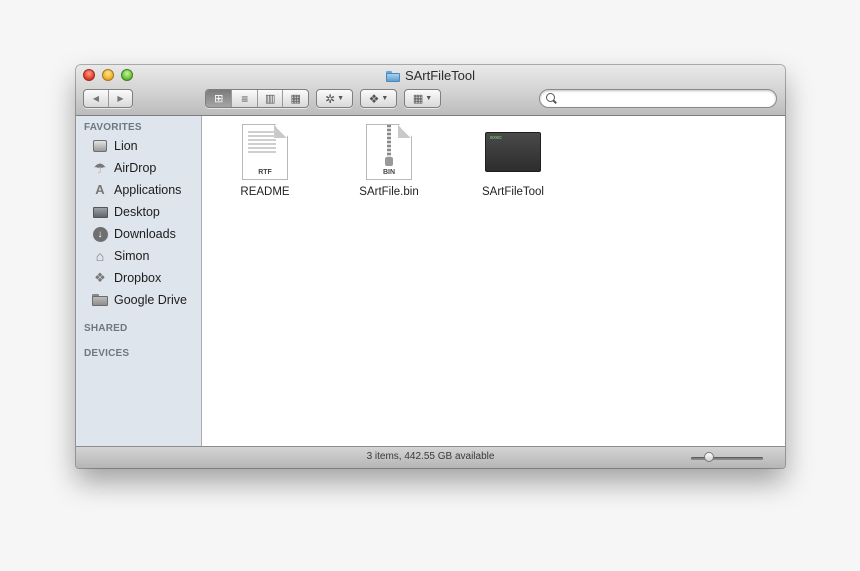 The image size is (860, 571). Describe the element at coordinates (418, 99) in the screenshot. I see `arrange-icon: ▦` at that location.